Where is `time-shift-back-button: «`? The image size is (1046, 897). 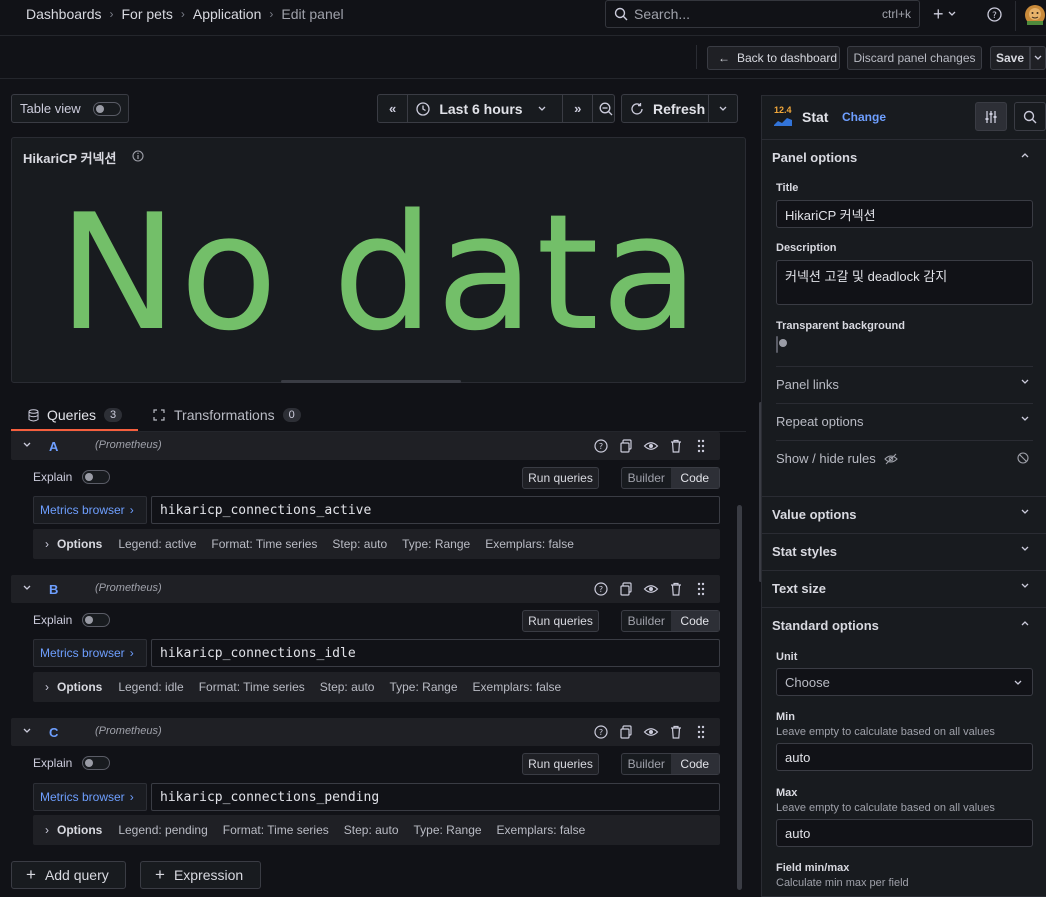 time-shift-back-button: « is located at coordinates (393, 108).